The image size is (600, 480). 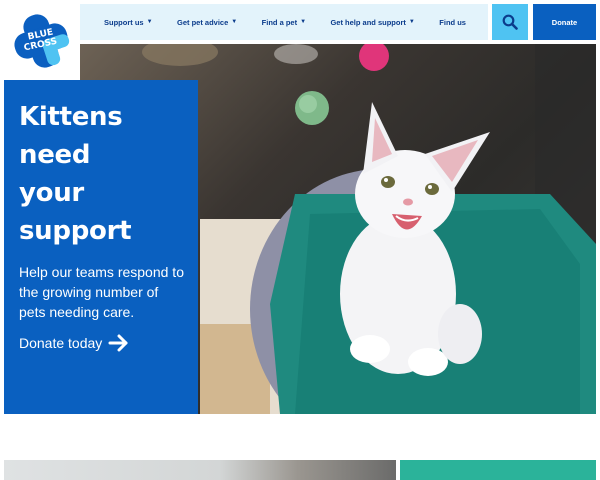 I want to click on donate-today-label: Donate today, so click(x=61, y=343).